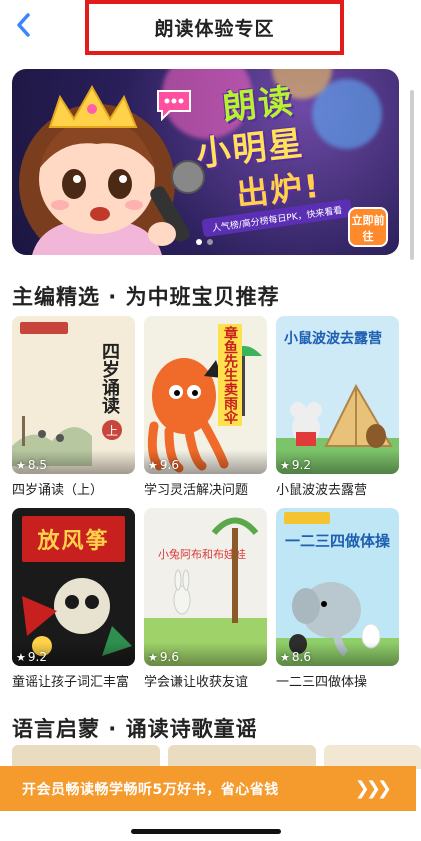 This screenshot has width=421, height=841. I want to click on book-title: 小鼠波波去露营, so click(322, 490).